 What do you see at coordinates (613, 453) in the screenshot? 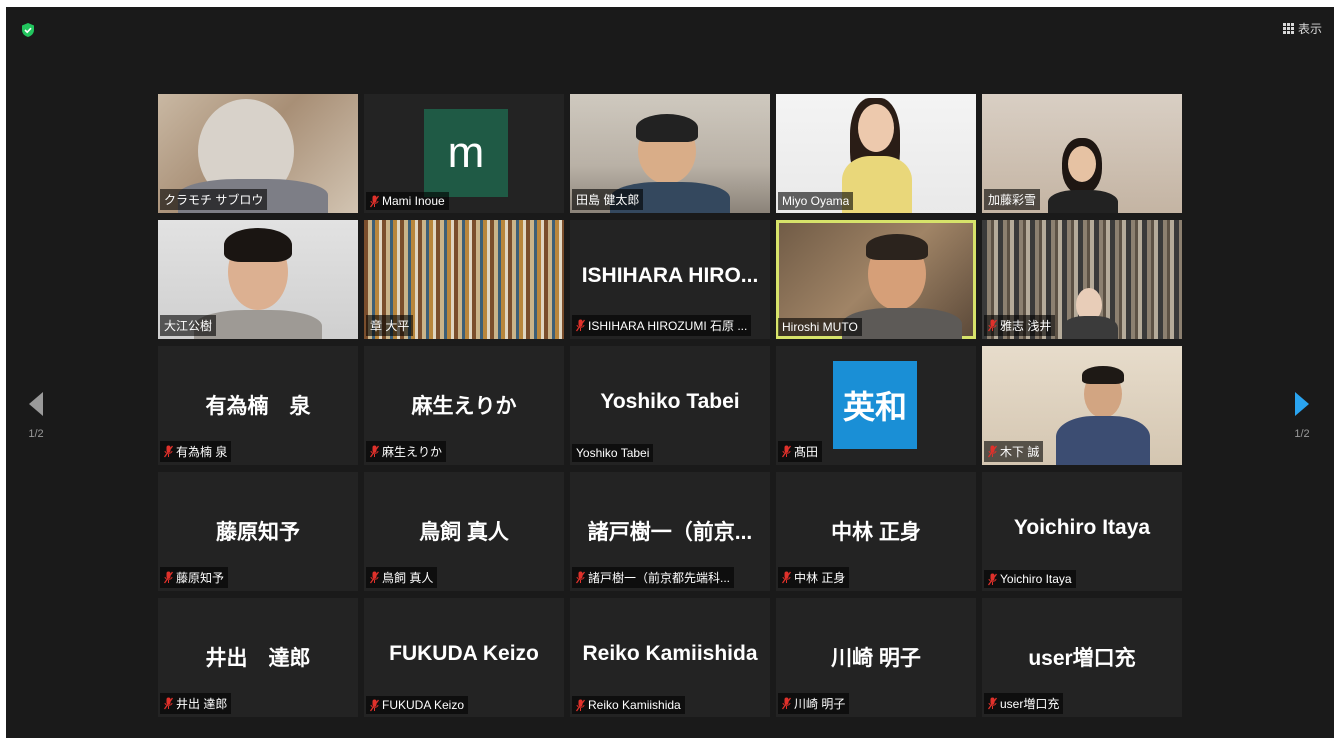
I see `participant-name-label: Yoshiko Tabei` at bounding box center [613, 453].